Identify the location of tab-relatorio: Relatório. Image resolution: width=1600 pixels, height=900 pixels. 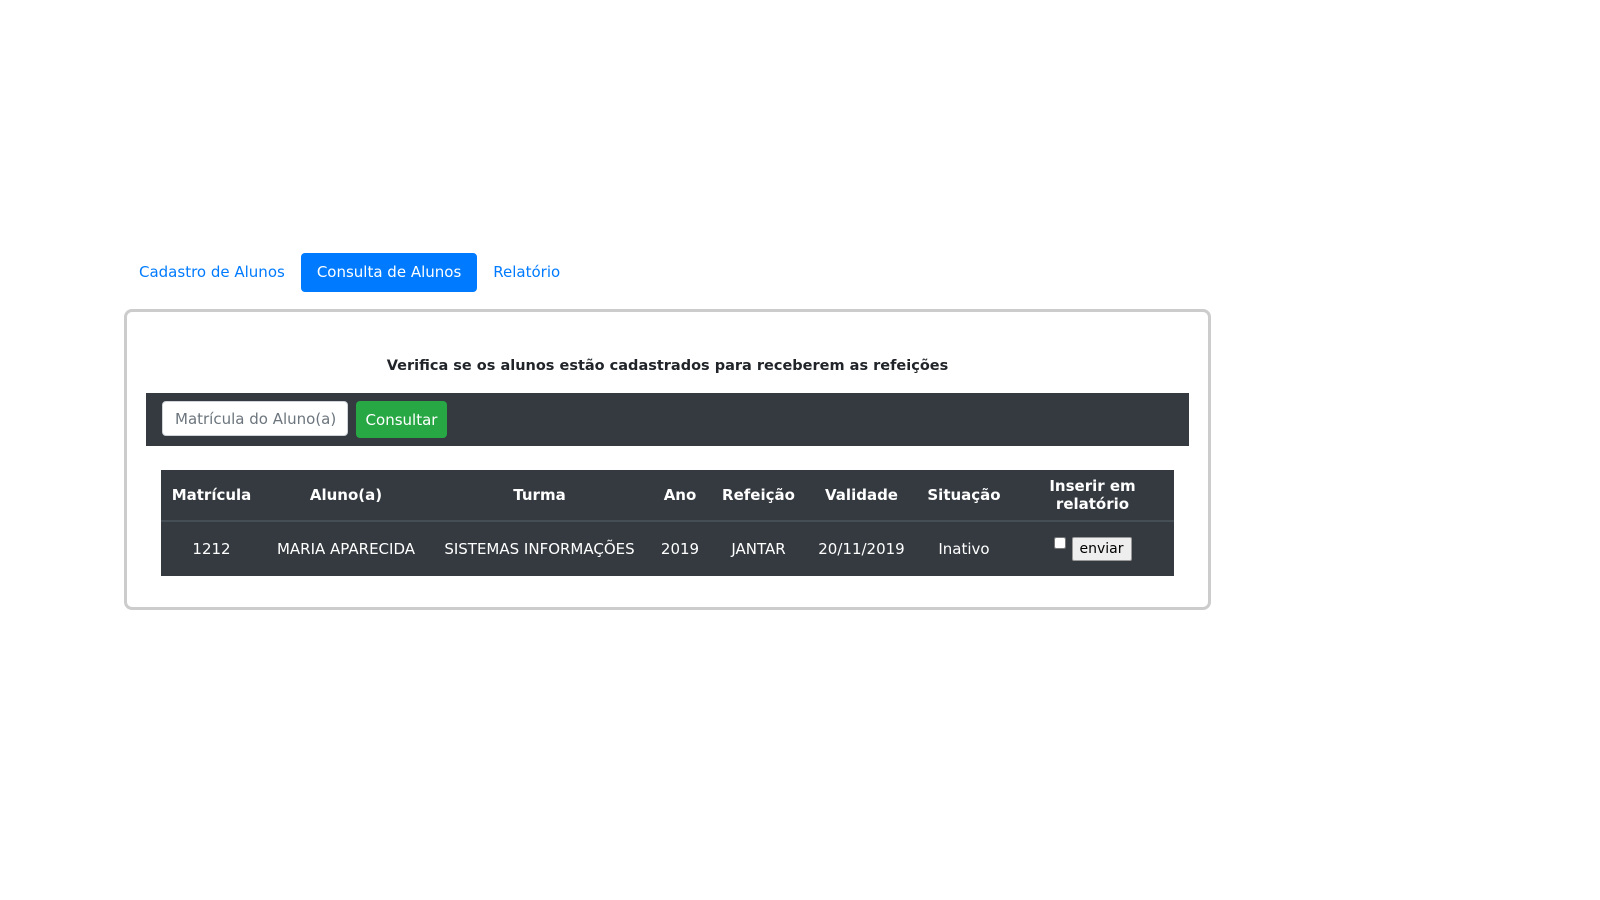
(526, 272).